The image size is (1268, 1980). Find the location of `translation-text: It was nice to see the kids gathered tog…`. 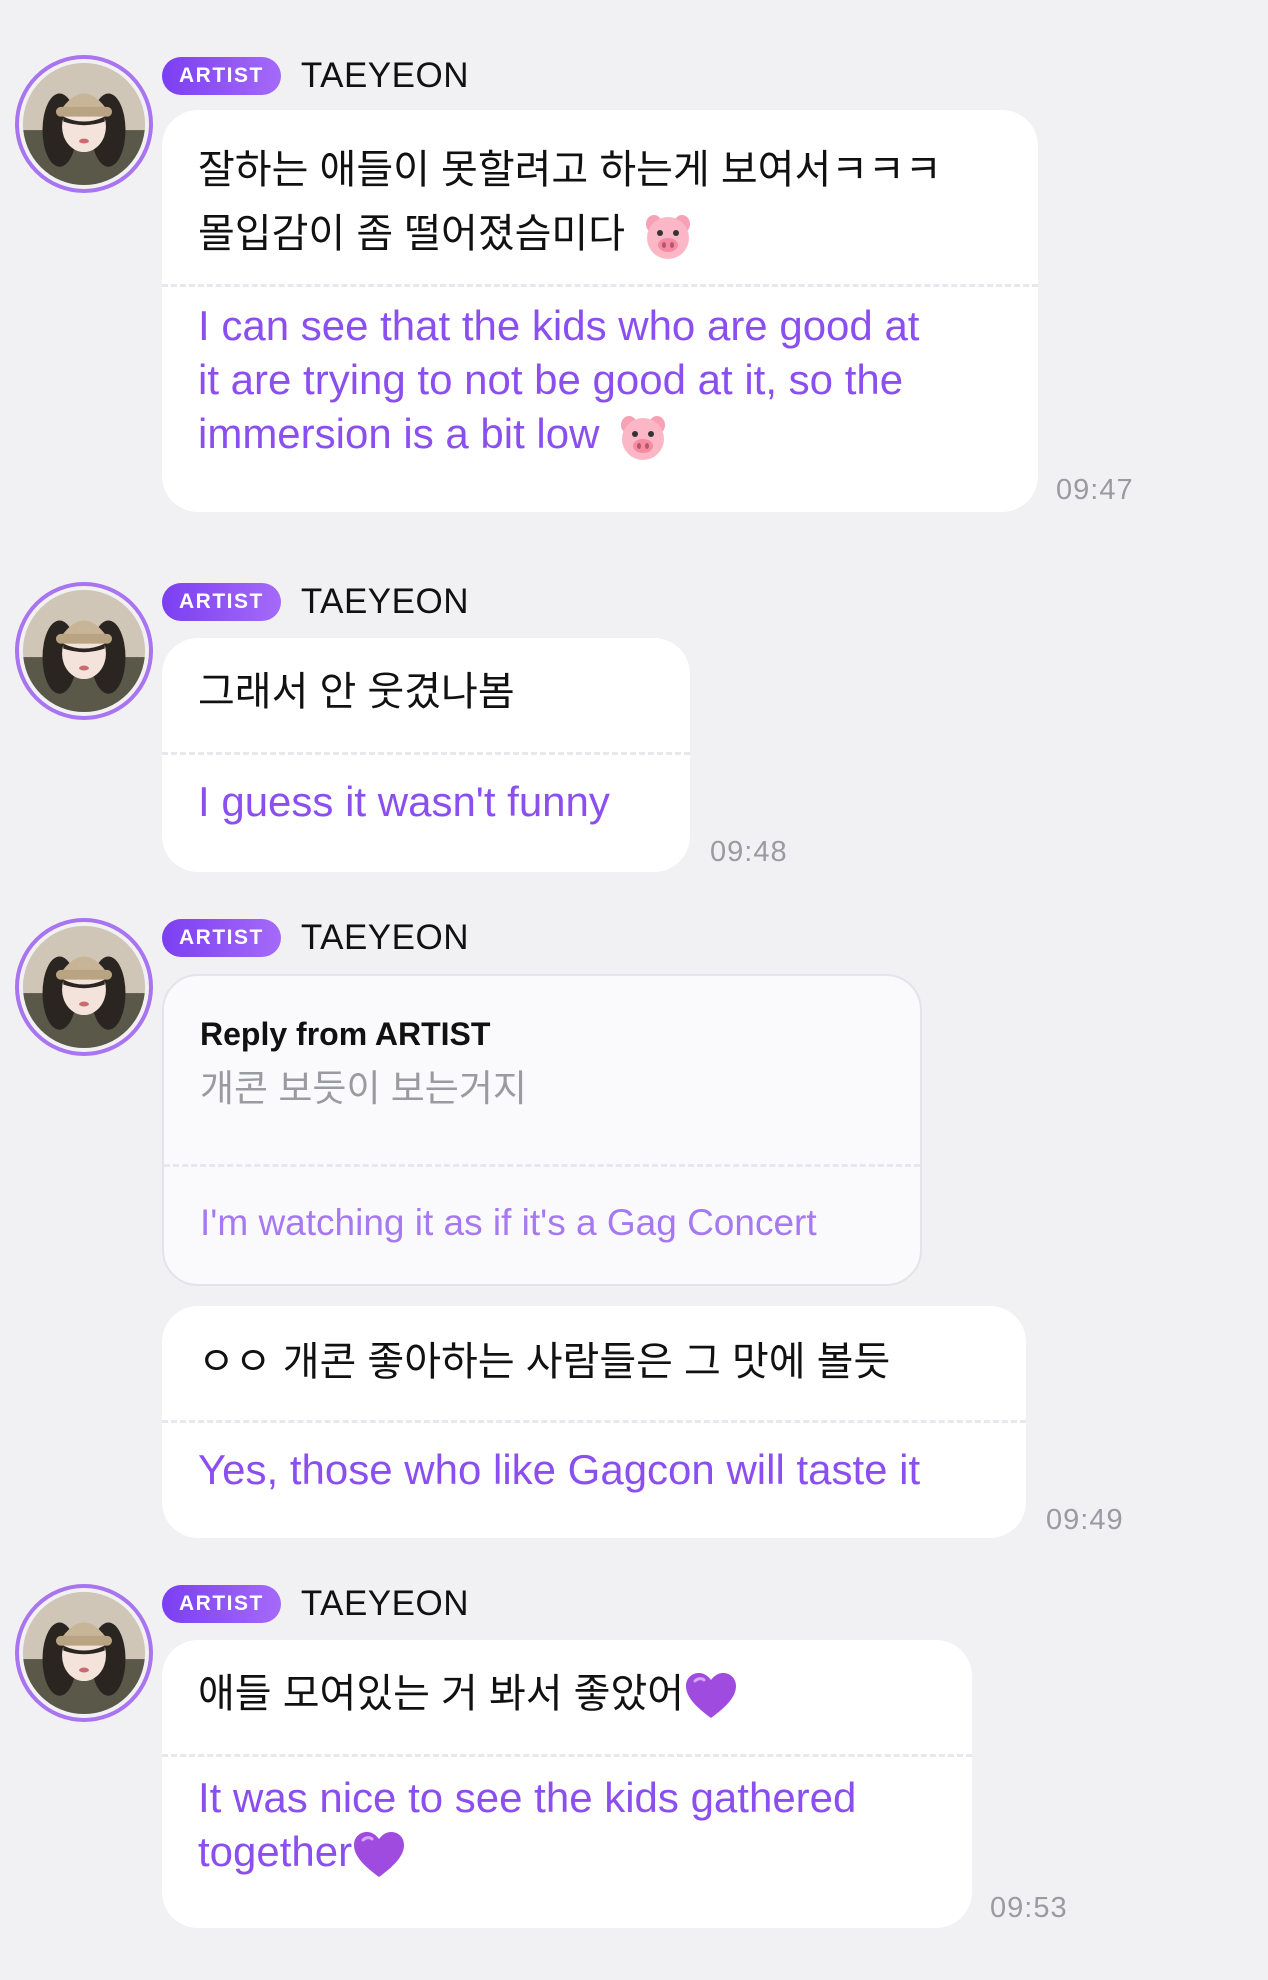

translation-text: It was nice to see the kids gathered tog… is located at coordinates (567, 1818).